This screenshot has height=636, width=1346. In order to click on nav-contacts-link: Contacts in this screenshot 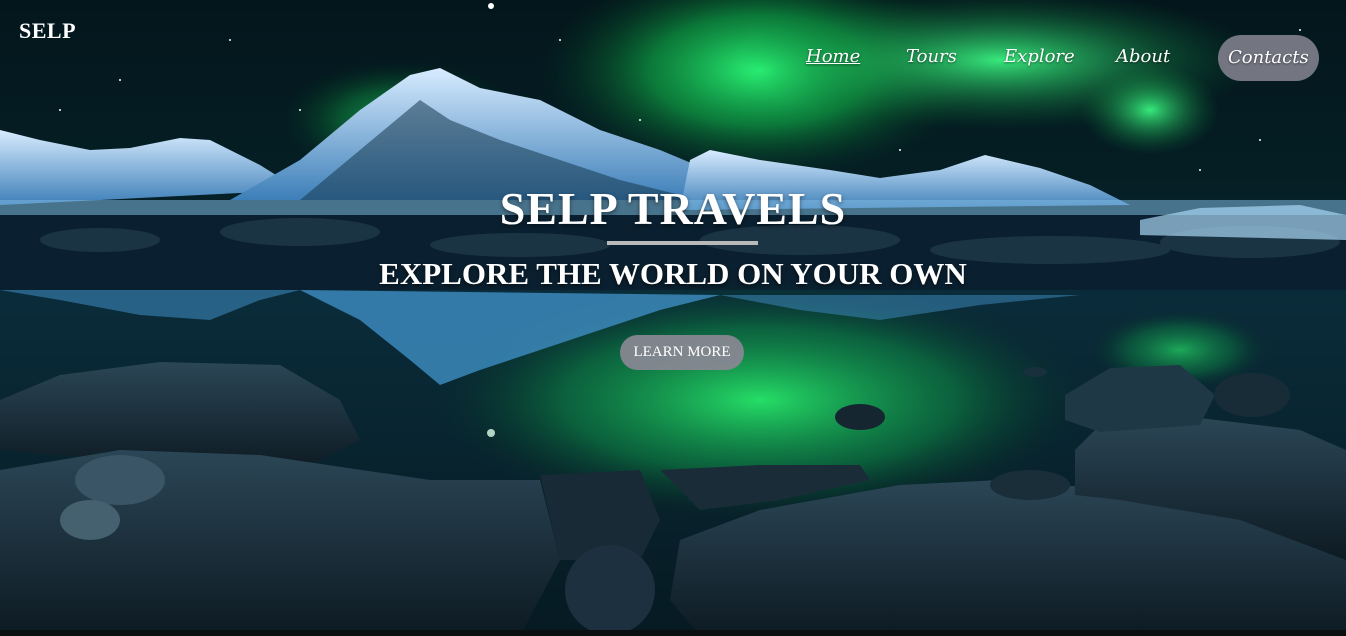, I will do `click(1268, 58)`.